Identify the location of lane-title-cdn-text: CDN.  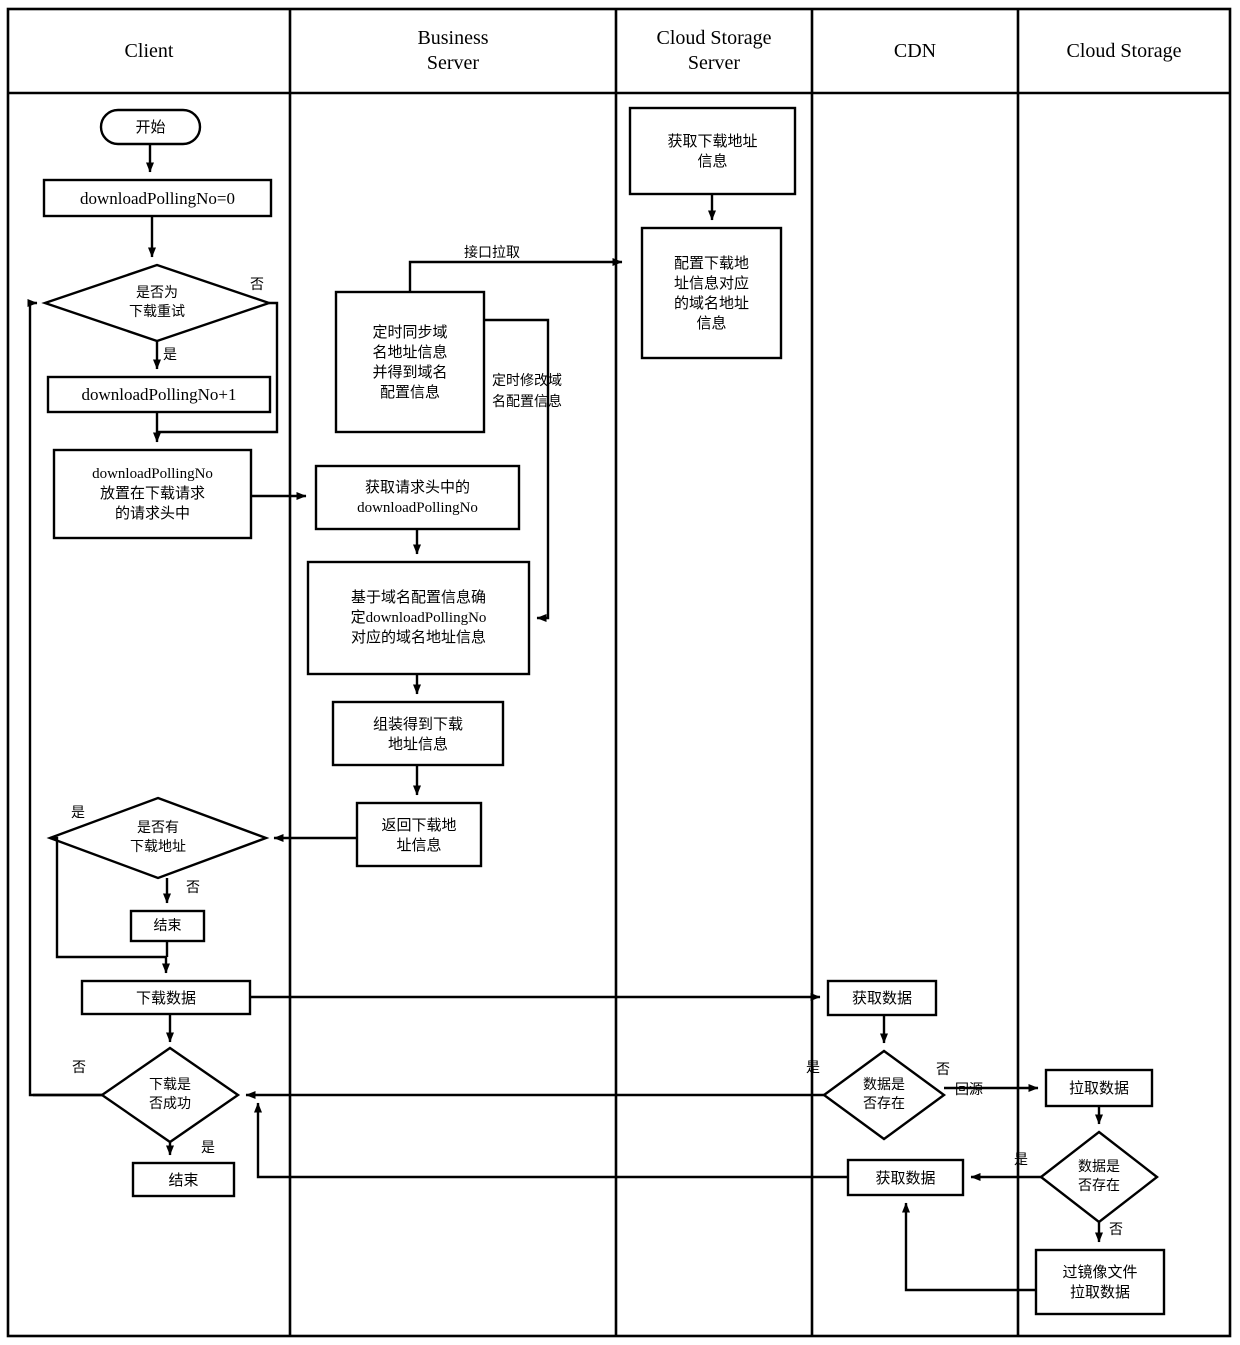
(915, 50).